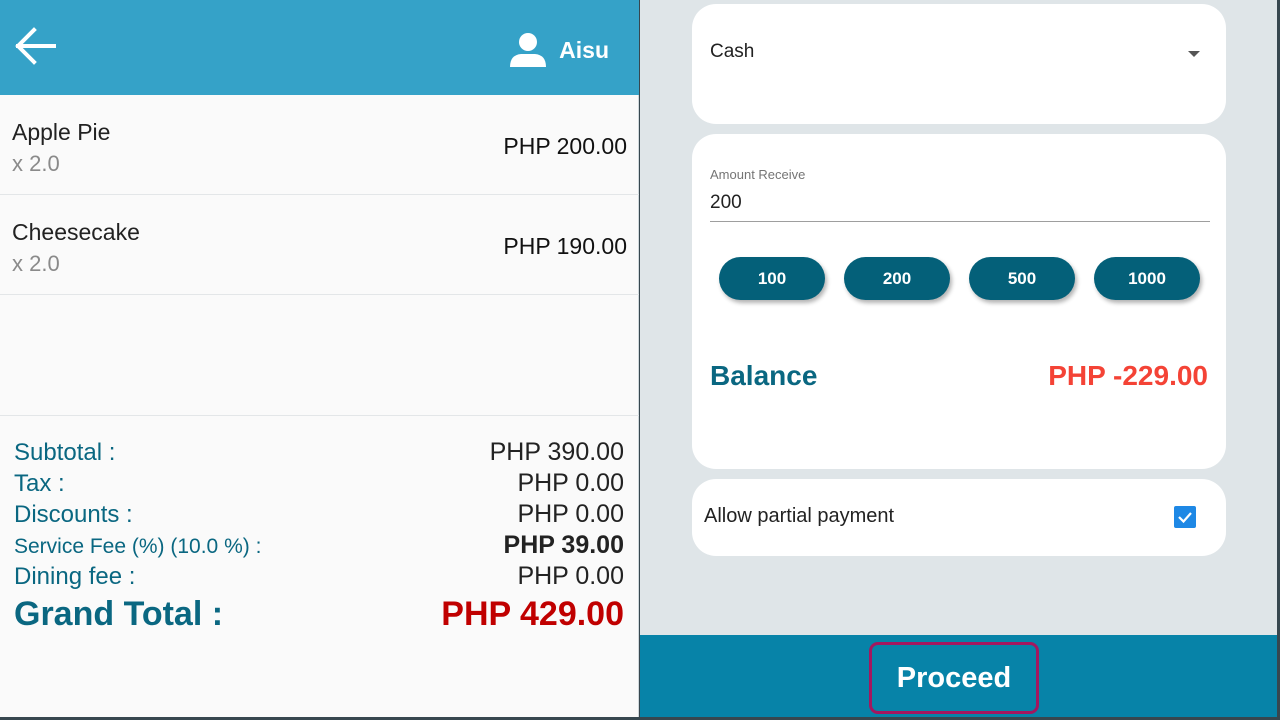 Image resolution: width=1280 pixels, height=720 pixels. I want to click on arrow-left-icon, so click(35, 46).